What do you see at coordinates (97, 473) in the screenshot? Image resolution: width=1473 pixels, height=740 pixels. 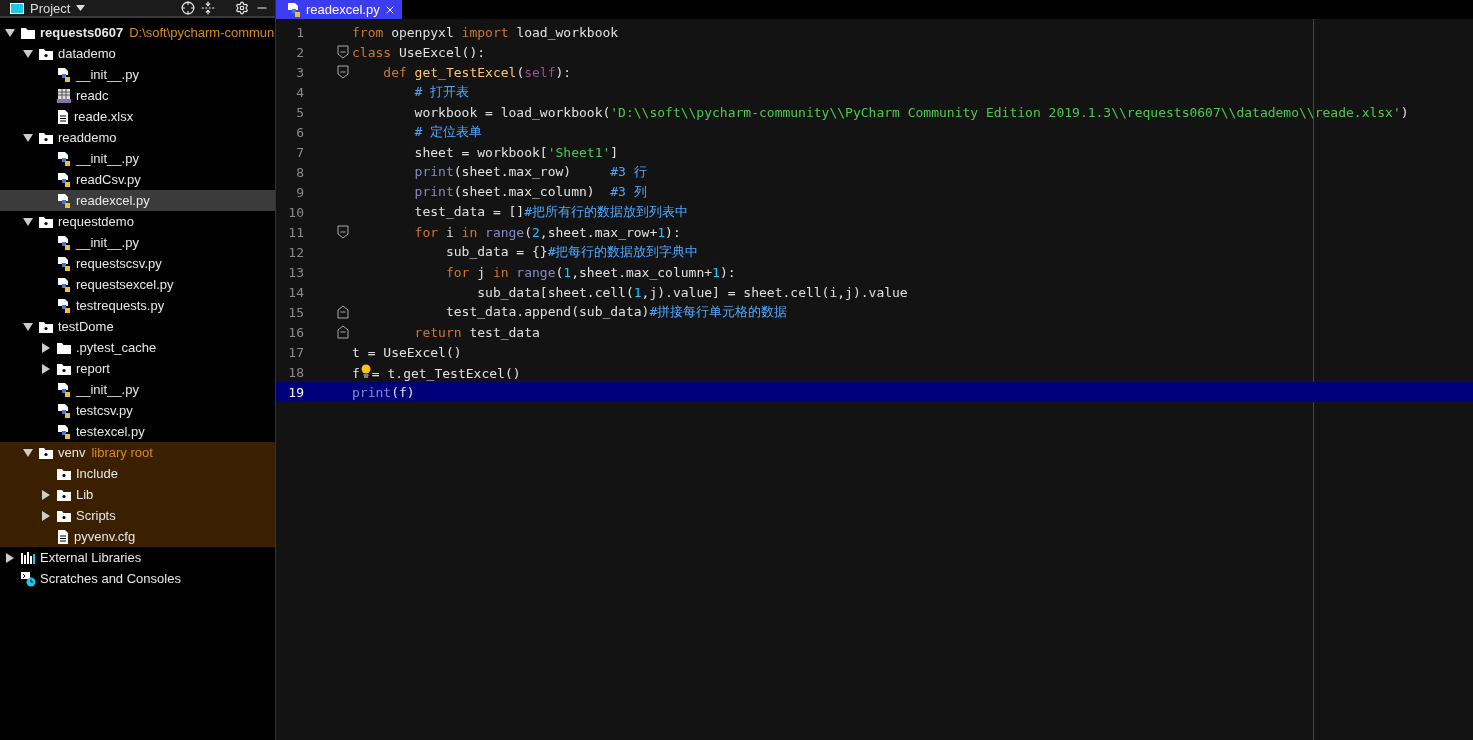 I see `item-label: Include` at bounding box center [97, 473].